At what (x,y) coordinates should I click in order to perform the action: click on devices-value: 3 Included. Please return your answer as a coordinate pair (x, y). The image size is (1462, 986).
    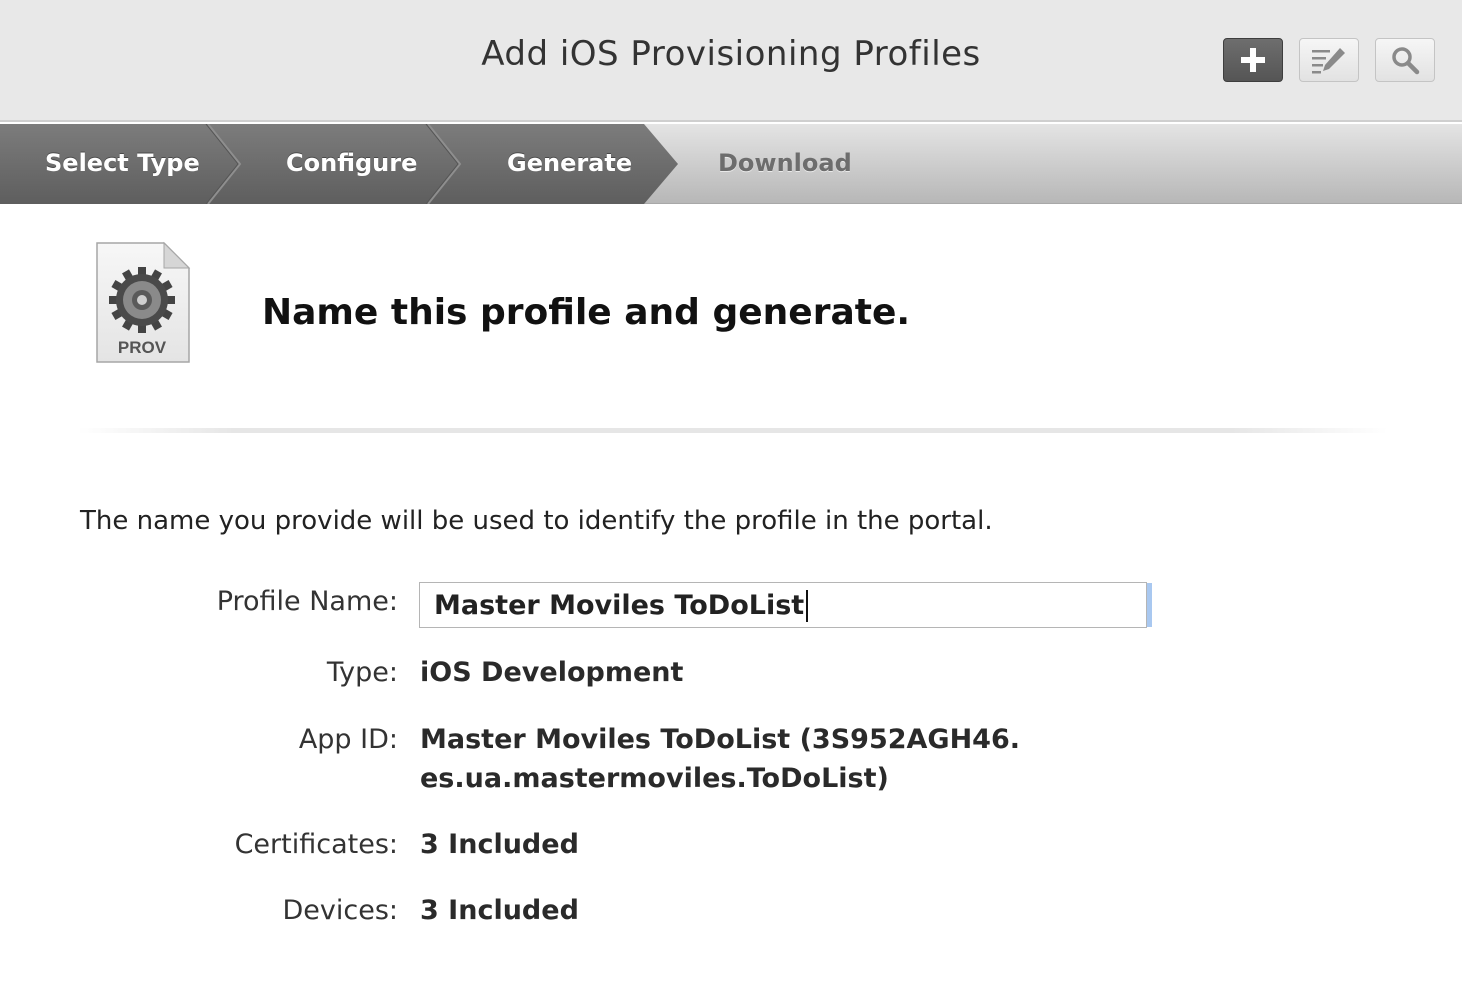
    Looking at the image, I should click on (499, 910).